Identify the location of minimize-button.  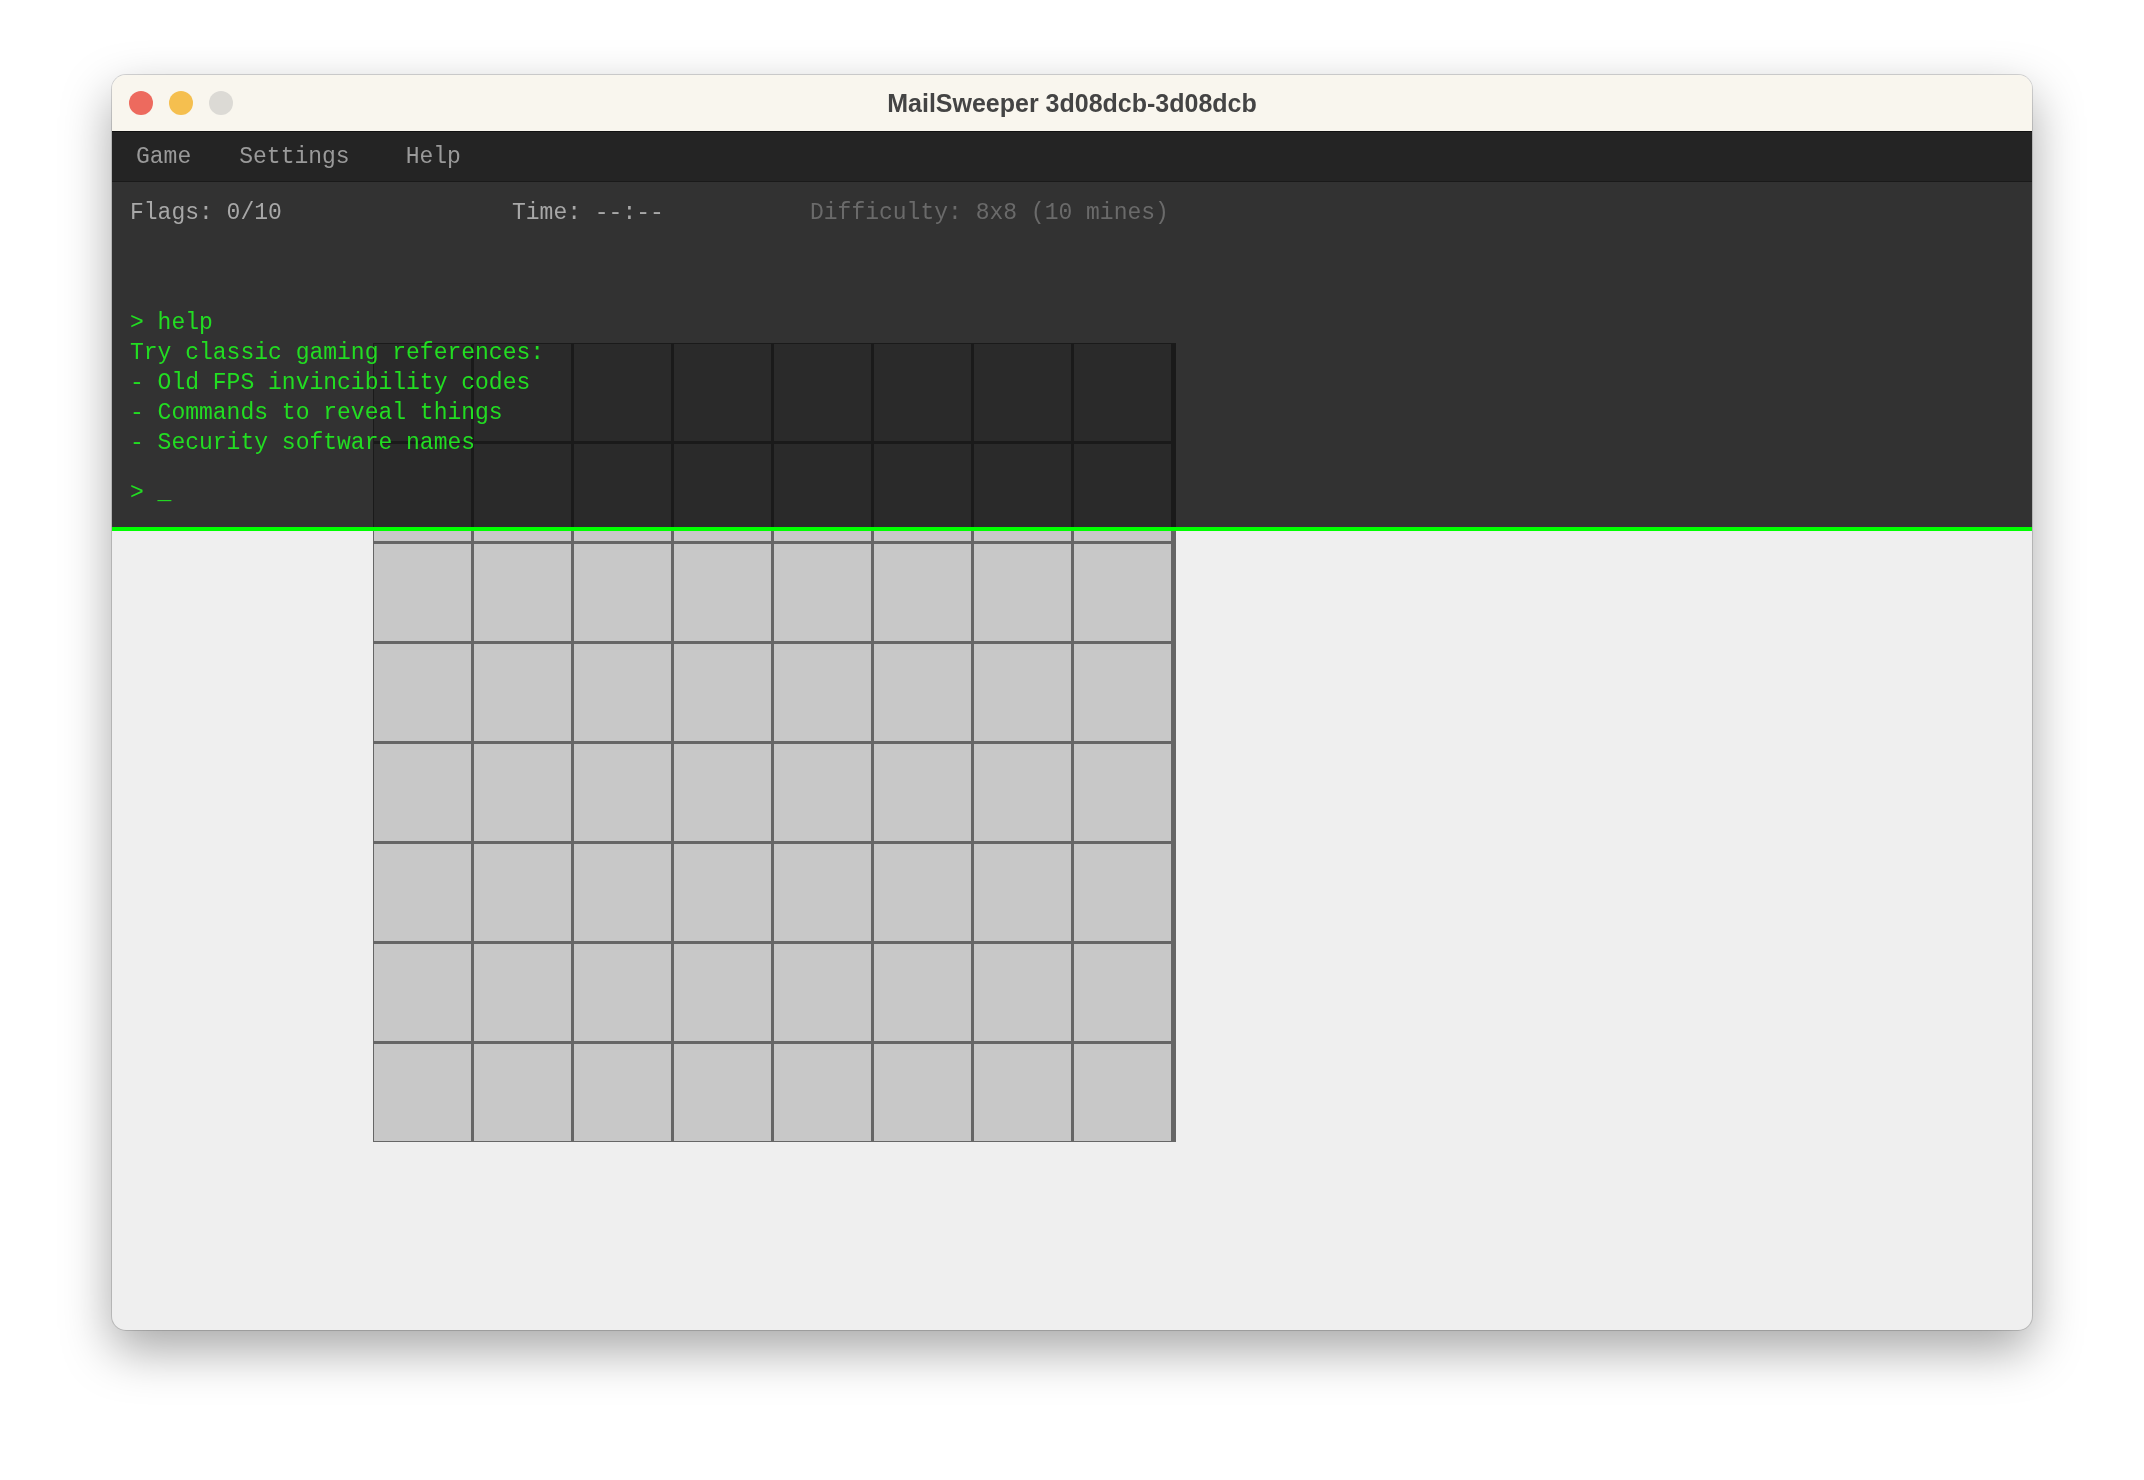
(181, 103).